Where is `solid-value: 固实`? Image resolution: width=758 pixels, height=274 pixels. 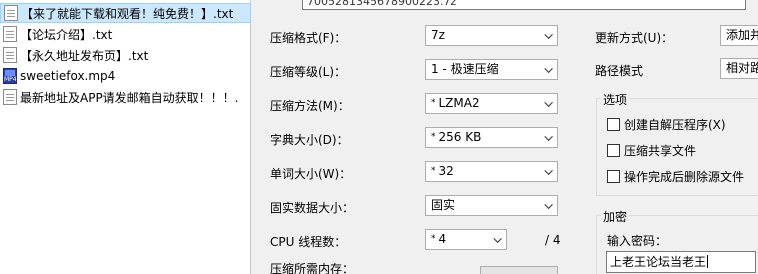
solid-value: 固实 is located at coordinates (443, 205).